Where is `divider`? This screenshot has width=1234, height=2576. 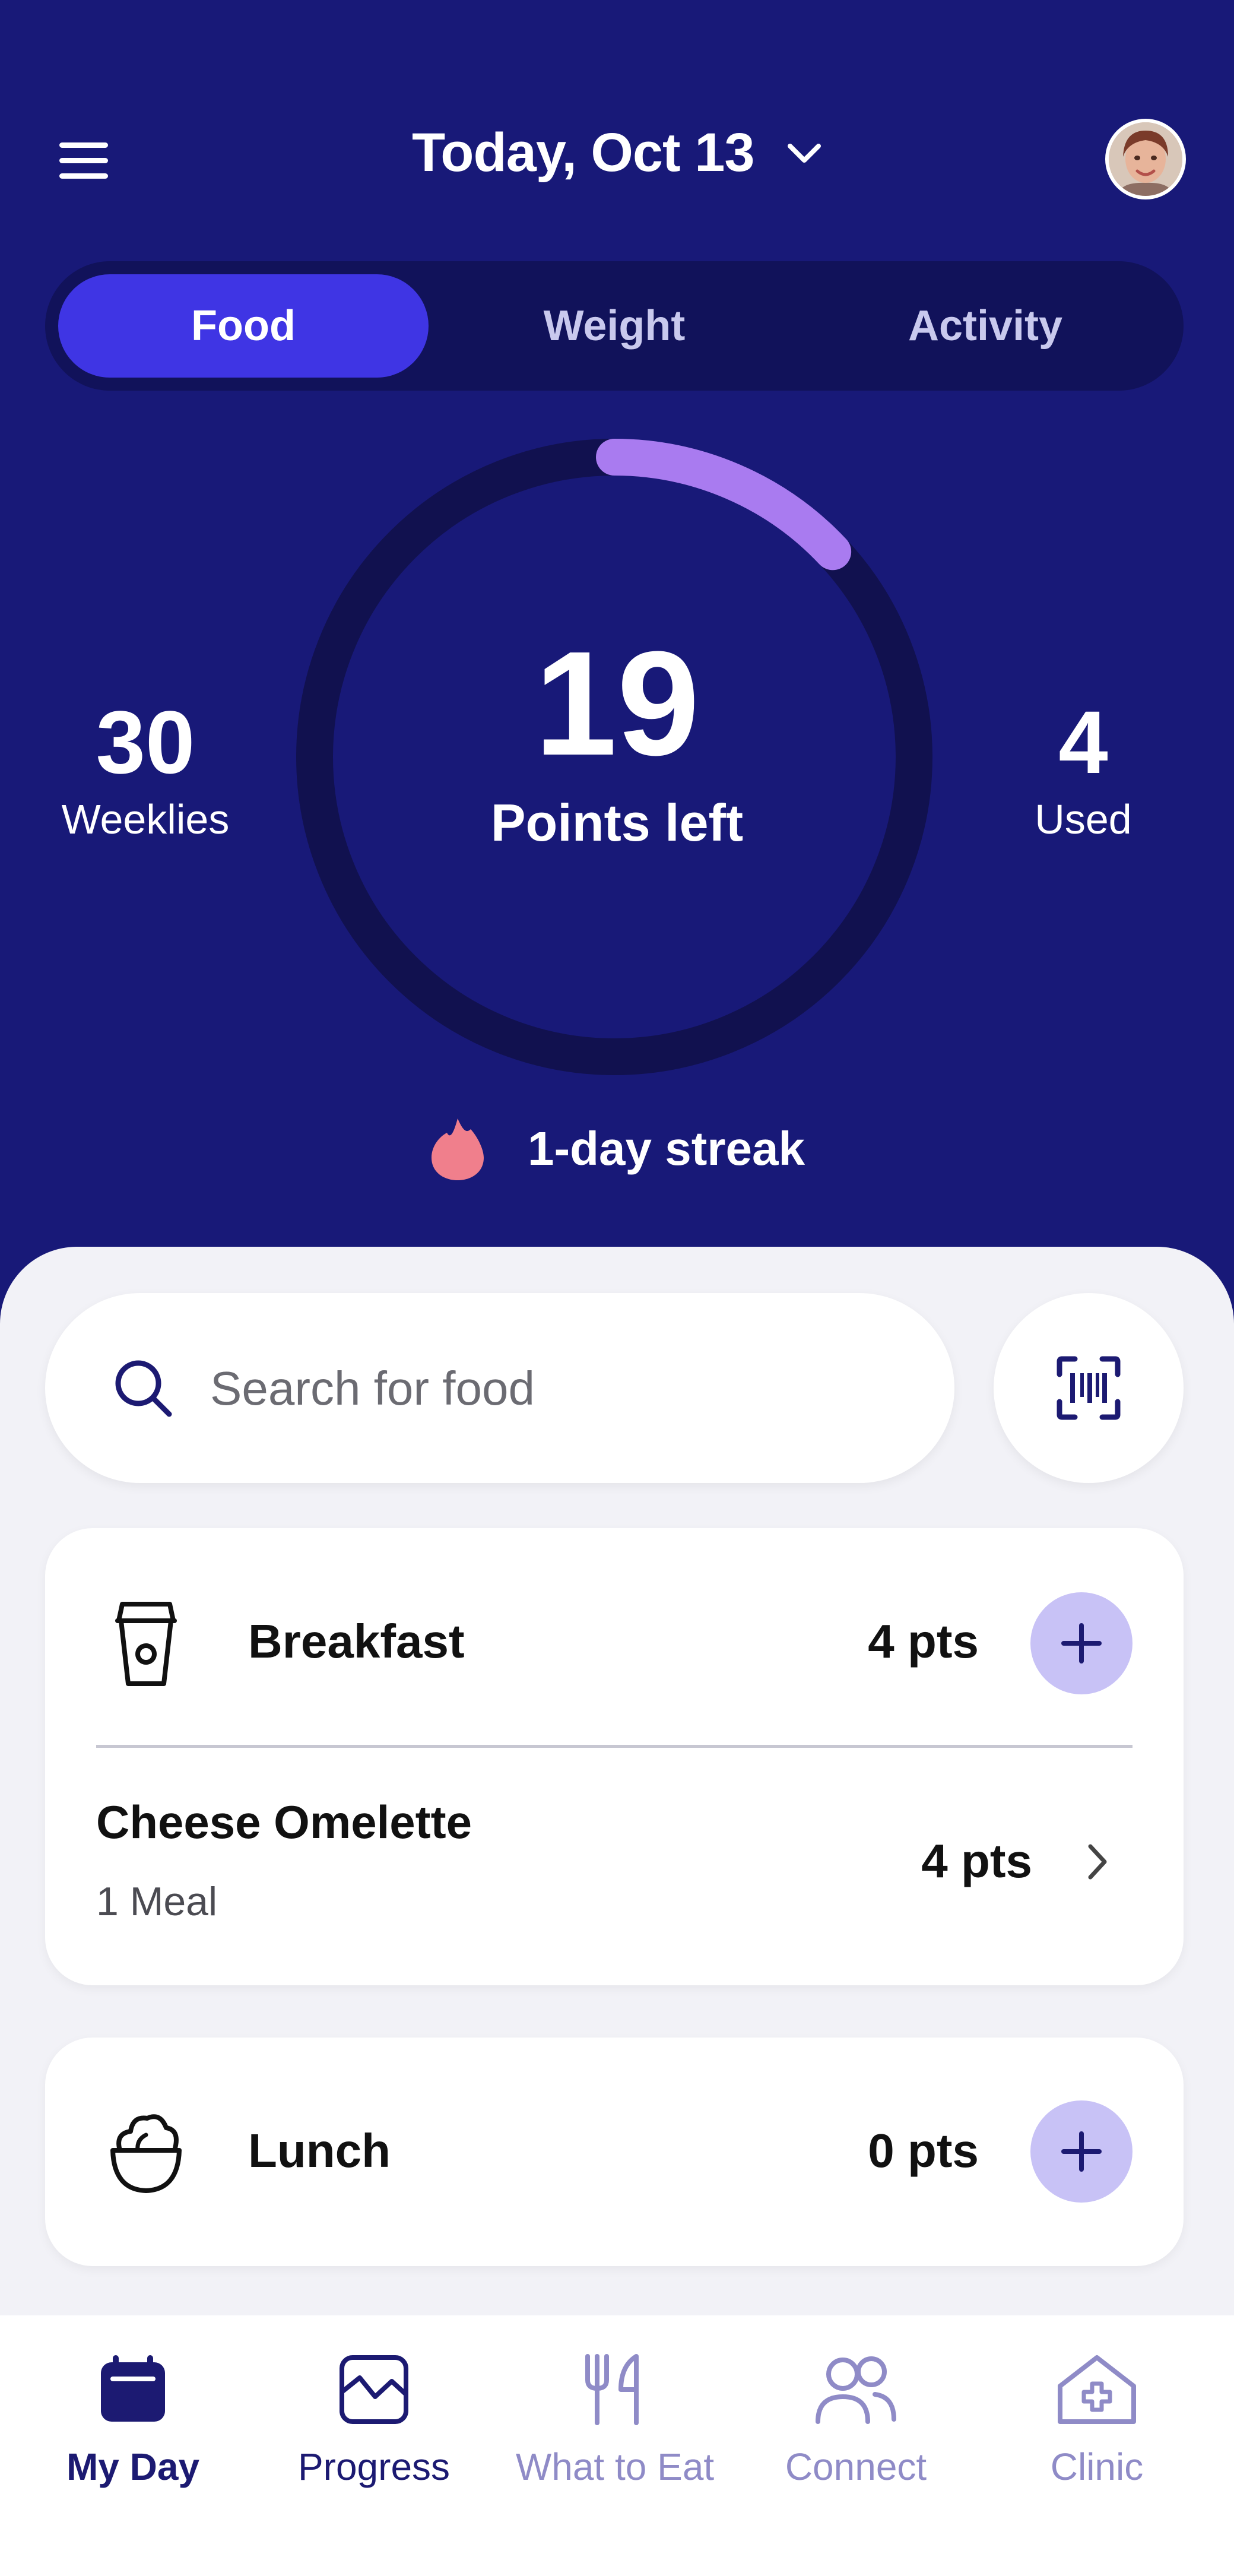
divider is located at coordinates (614, 1747).